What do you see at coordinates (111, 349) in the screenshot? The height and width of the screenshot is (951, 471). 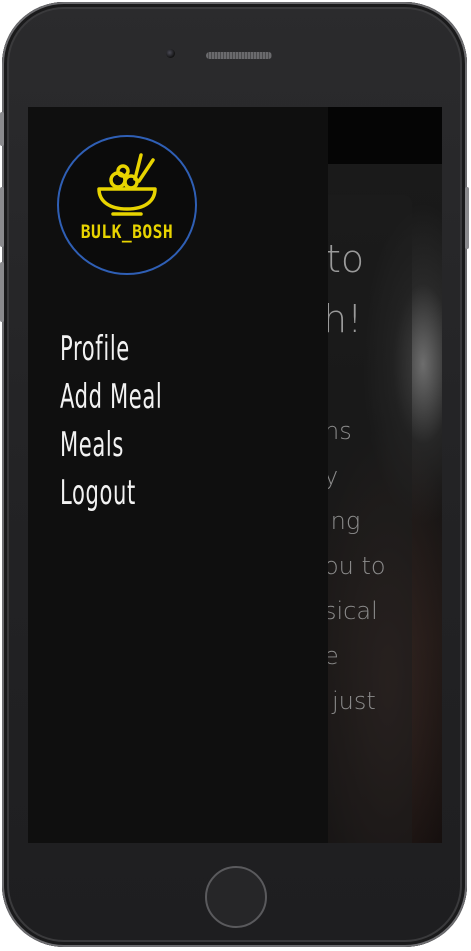 I see `nav-item-profile: Profile` at bounding box center [111, 349].